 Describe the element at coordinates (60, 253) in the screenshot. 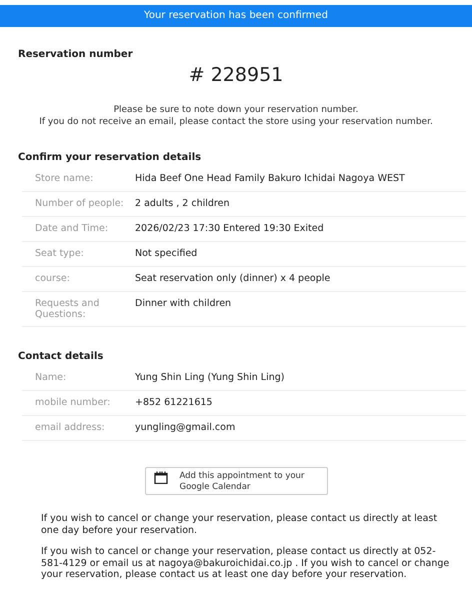

I see `field-label: Seat type:` at that location.